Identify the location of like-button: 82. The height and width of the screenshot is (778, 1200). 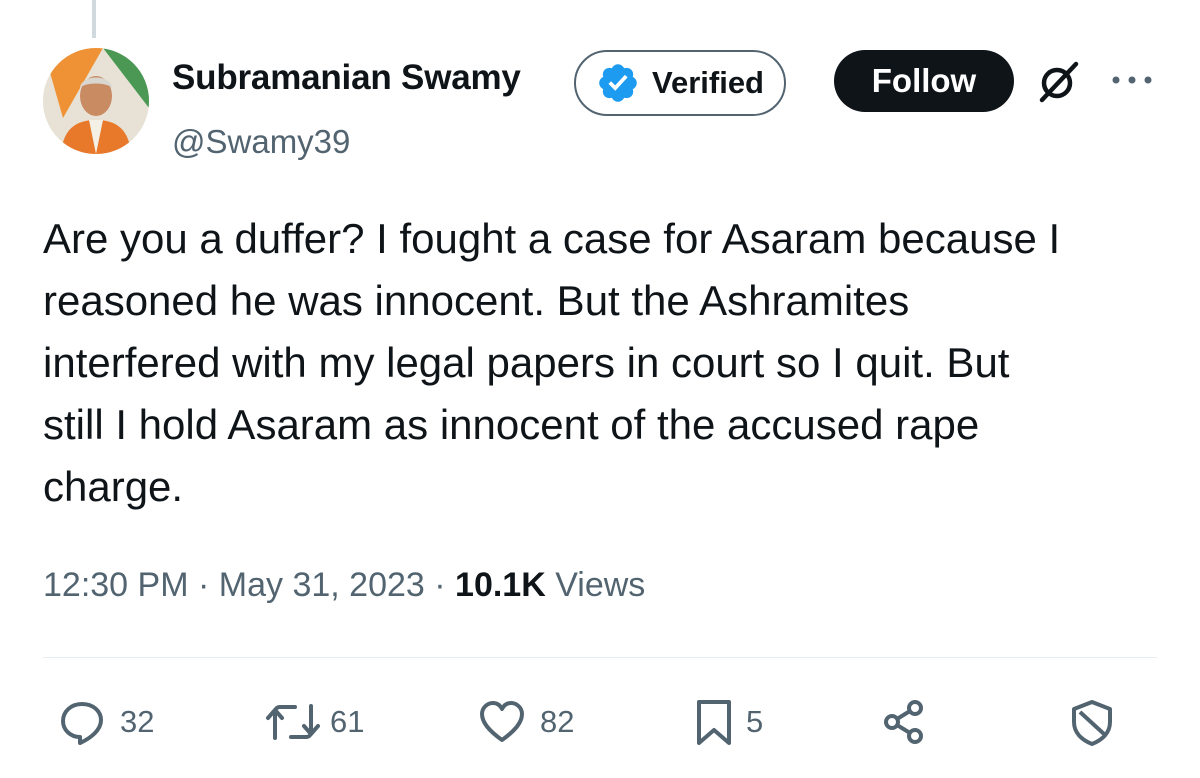
(526, 722).